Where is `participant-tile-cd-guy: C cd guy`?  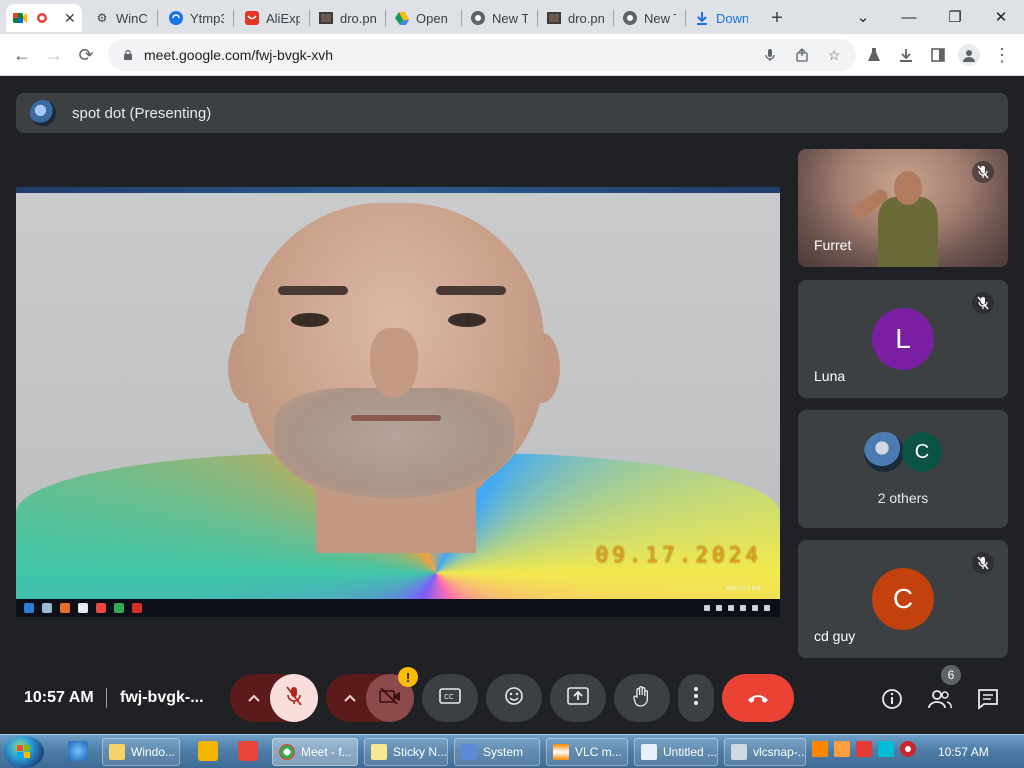 participant-tile-cd-guy: C cd guy is located at coordinates (903, 599).